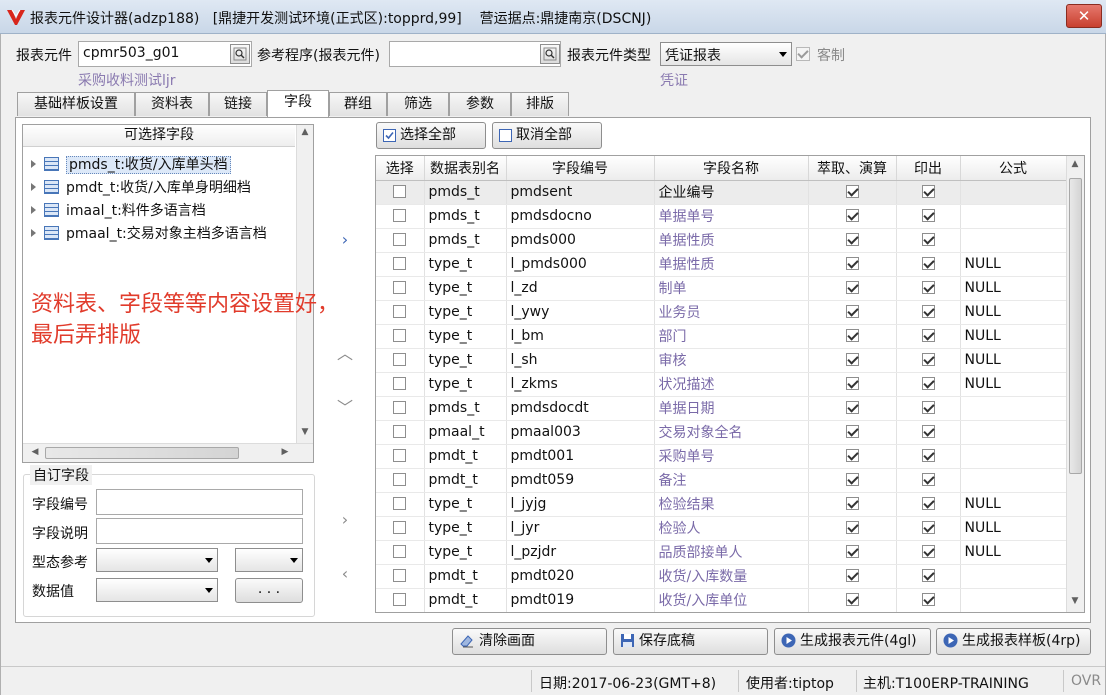  Describe the element at coordinates (345, 352) in the screenshot. I see `move-up-icon: ︿` at that location.